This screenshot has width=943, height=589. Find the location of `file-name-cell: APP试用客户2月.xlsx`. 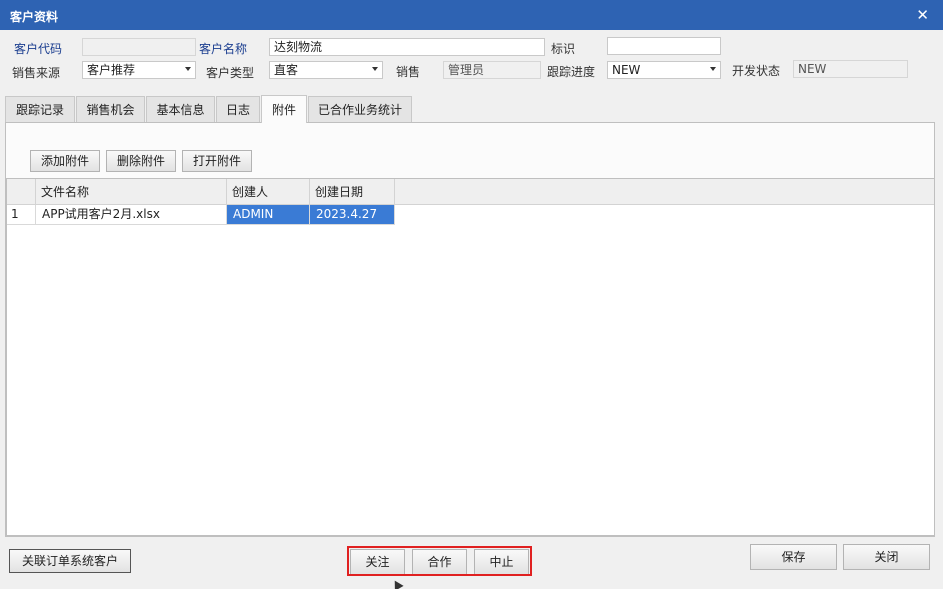

file-name-cell: APP试用客户2月.xlsx is located at coordinates (131, 214).